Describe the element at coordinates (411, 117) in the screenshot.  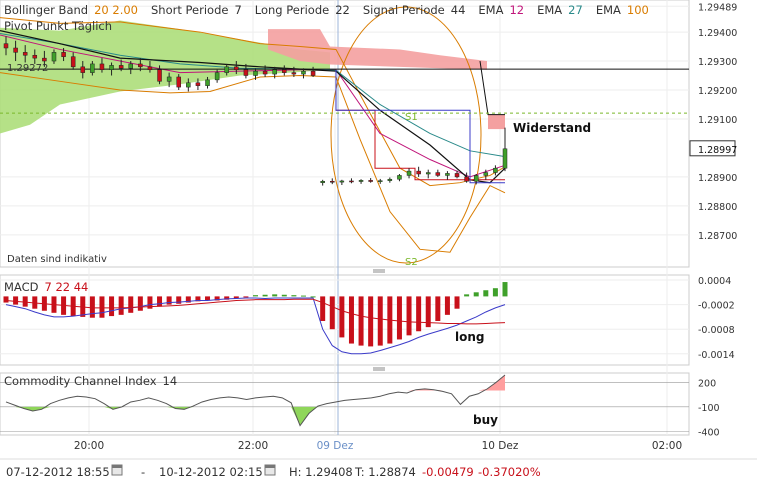
I see `s1-label: S1` at that location.